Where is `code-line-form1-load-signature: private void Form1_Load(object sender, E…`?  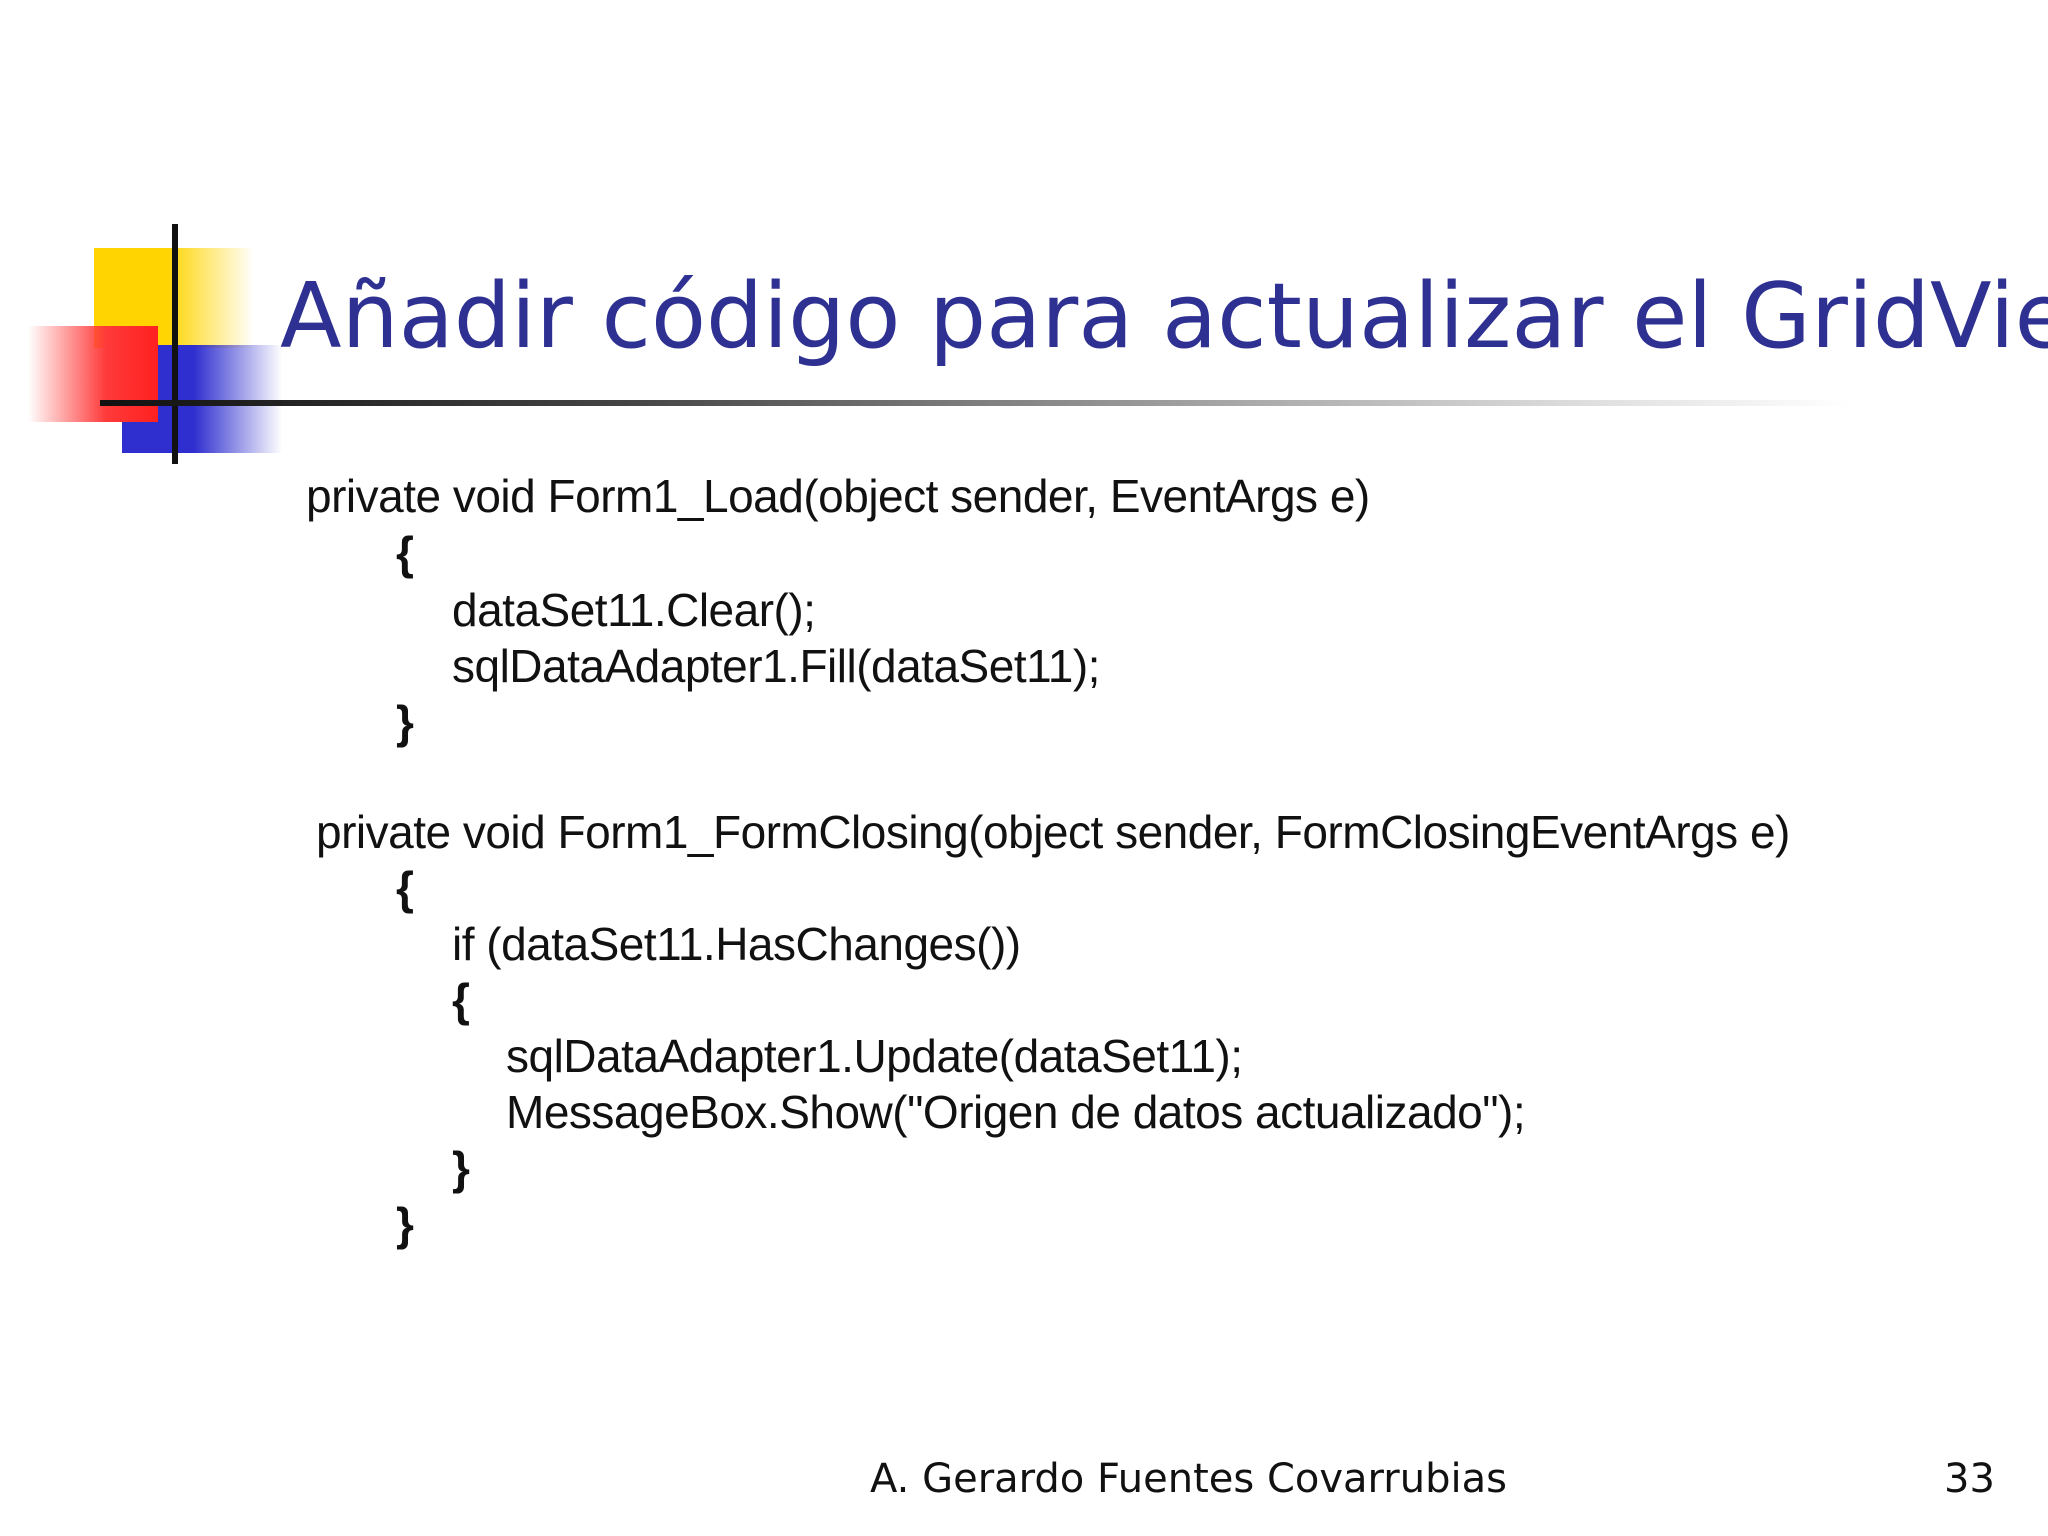 code-line-form1-load-signature: private void Form1_Load(object sender, E… is located at coordinates (838, 496).